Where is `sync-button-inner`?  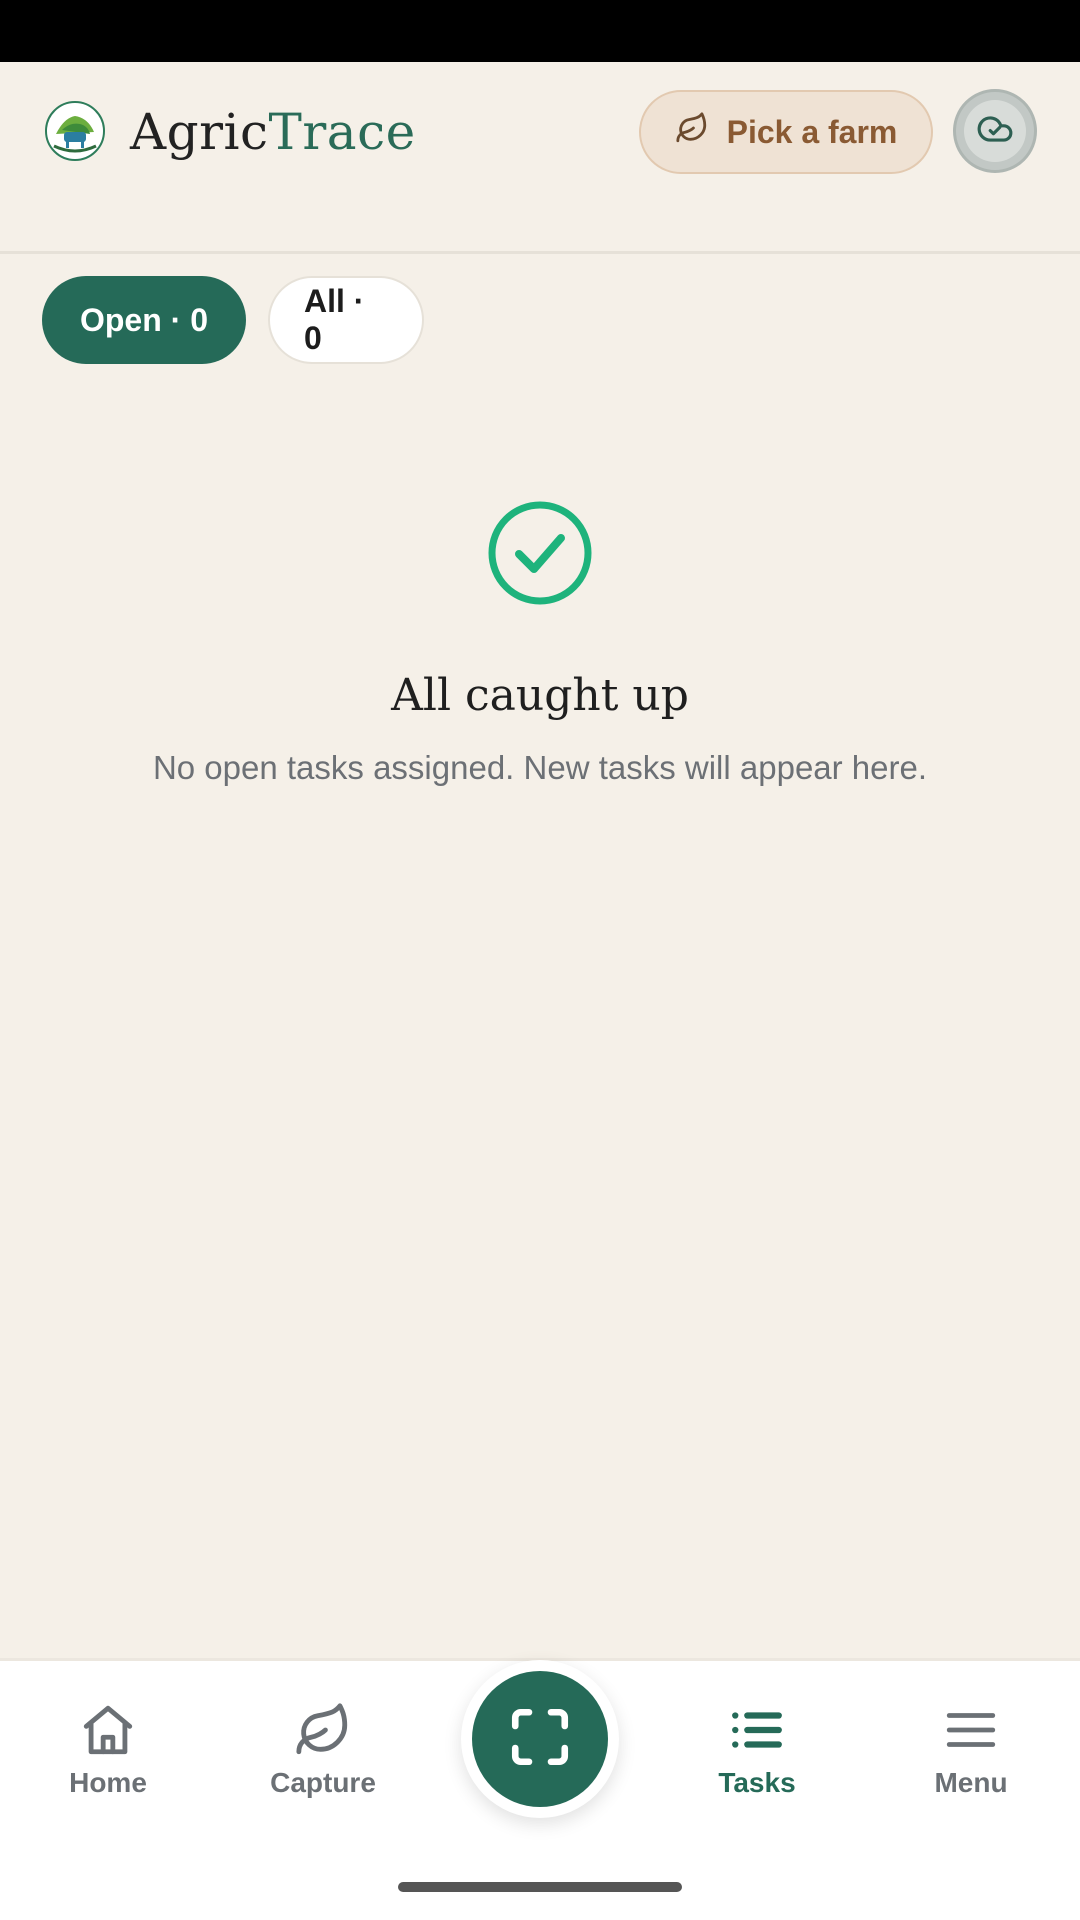
sync-button-inner is located at coordinates (995, 131).